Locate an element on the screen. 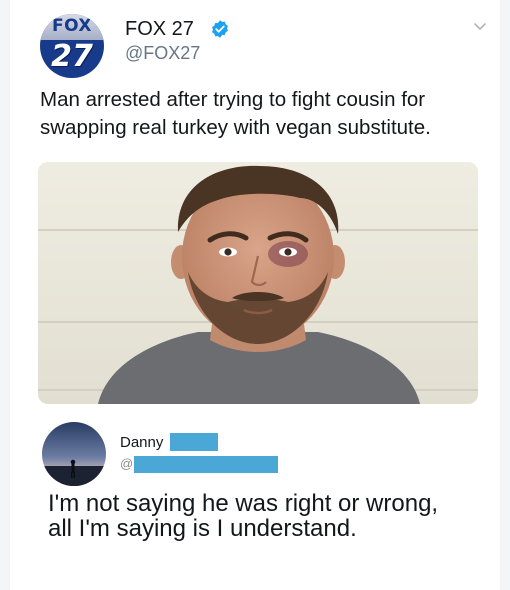 This screenshot has height=590, width=510. verified-badge-icon is located at coordinates (220, 29).